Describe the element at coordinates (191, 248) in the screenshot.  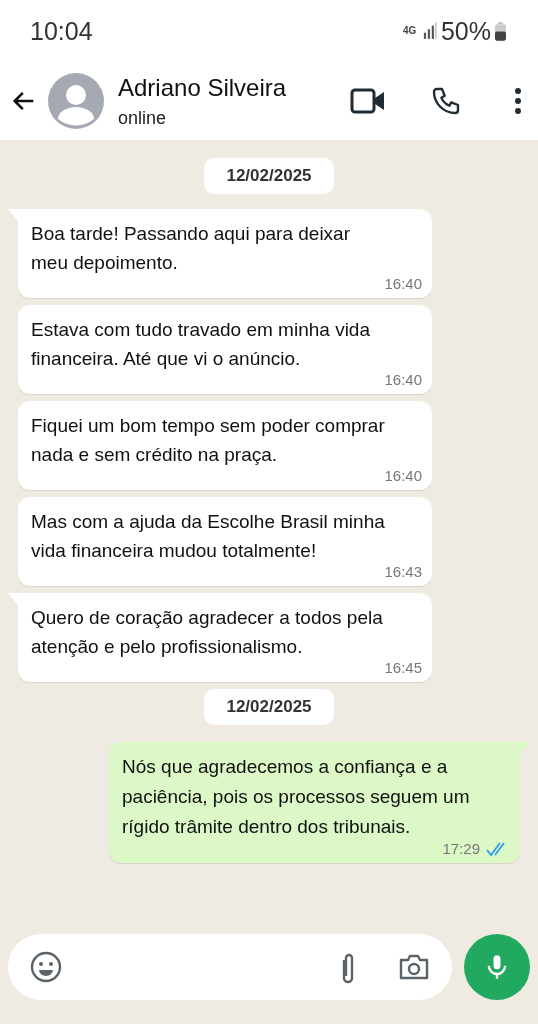
I see `message-text: Boa tarde! Passando aqui para deixar meu depoimento.` at that location.